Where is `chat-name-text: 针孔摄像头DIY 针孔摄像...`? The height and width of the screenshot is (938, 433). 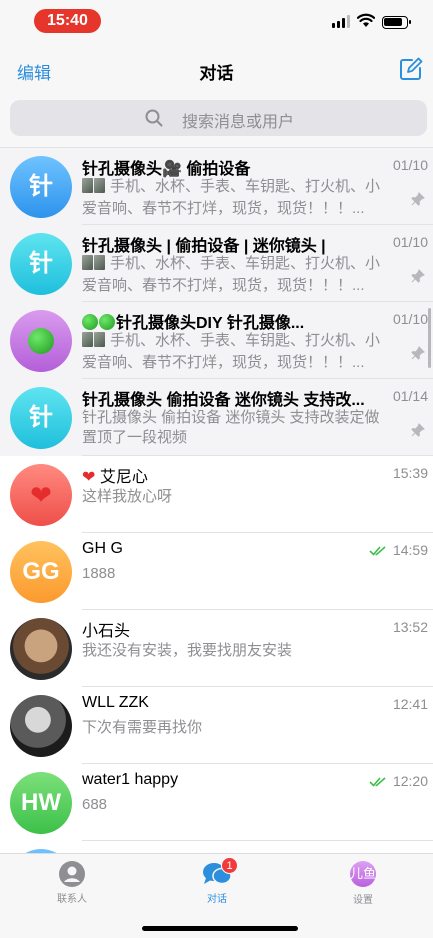 chat-name-text: 针孔摄像头DIY 针孔摄像... is located at coordinates (210, 323).